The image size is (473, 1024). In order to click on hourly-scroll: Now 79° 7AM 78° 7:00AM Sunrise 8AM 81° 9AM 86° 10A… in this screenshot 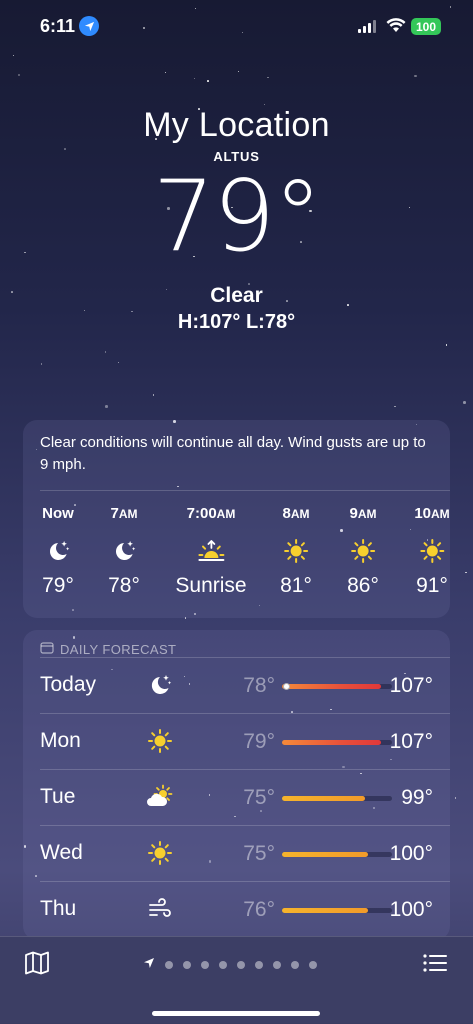, I will do `click(236, 551)`.